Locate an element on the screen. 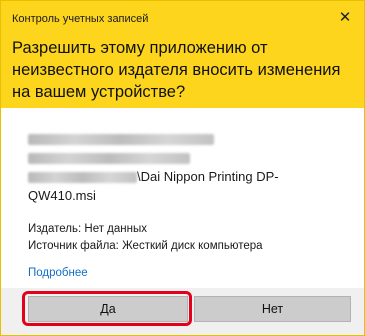 The image size is (365, 336). source-line: Источник файла: Жесткий диск компьютера is located at coordinates (145, 246).